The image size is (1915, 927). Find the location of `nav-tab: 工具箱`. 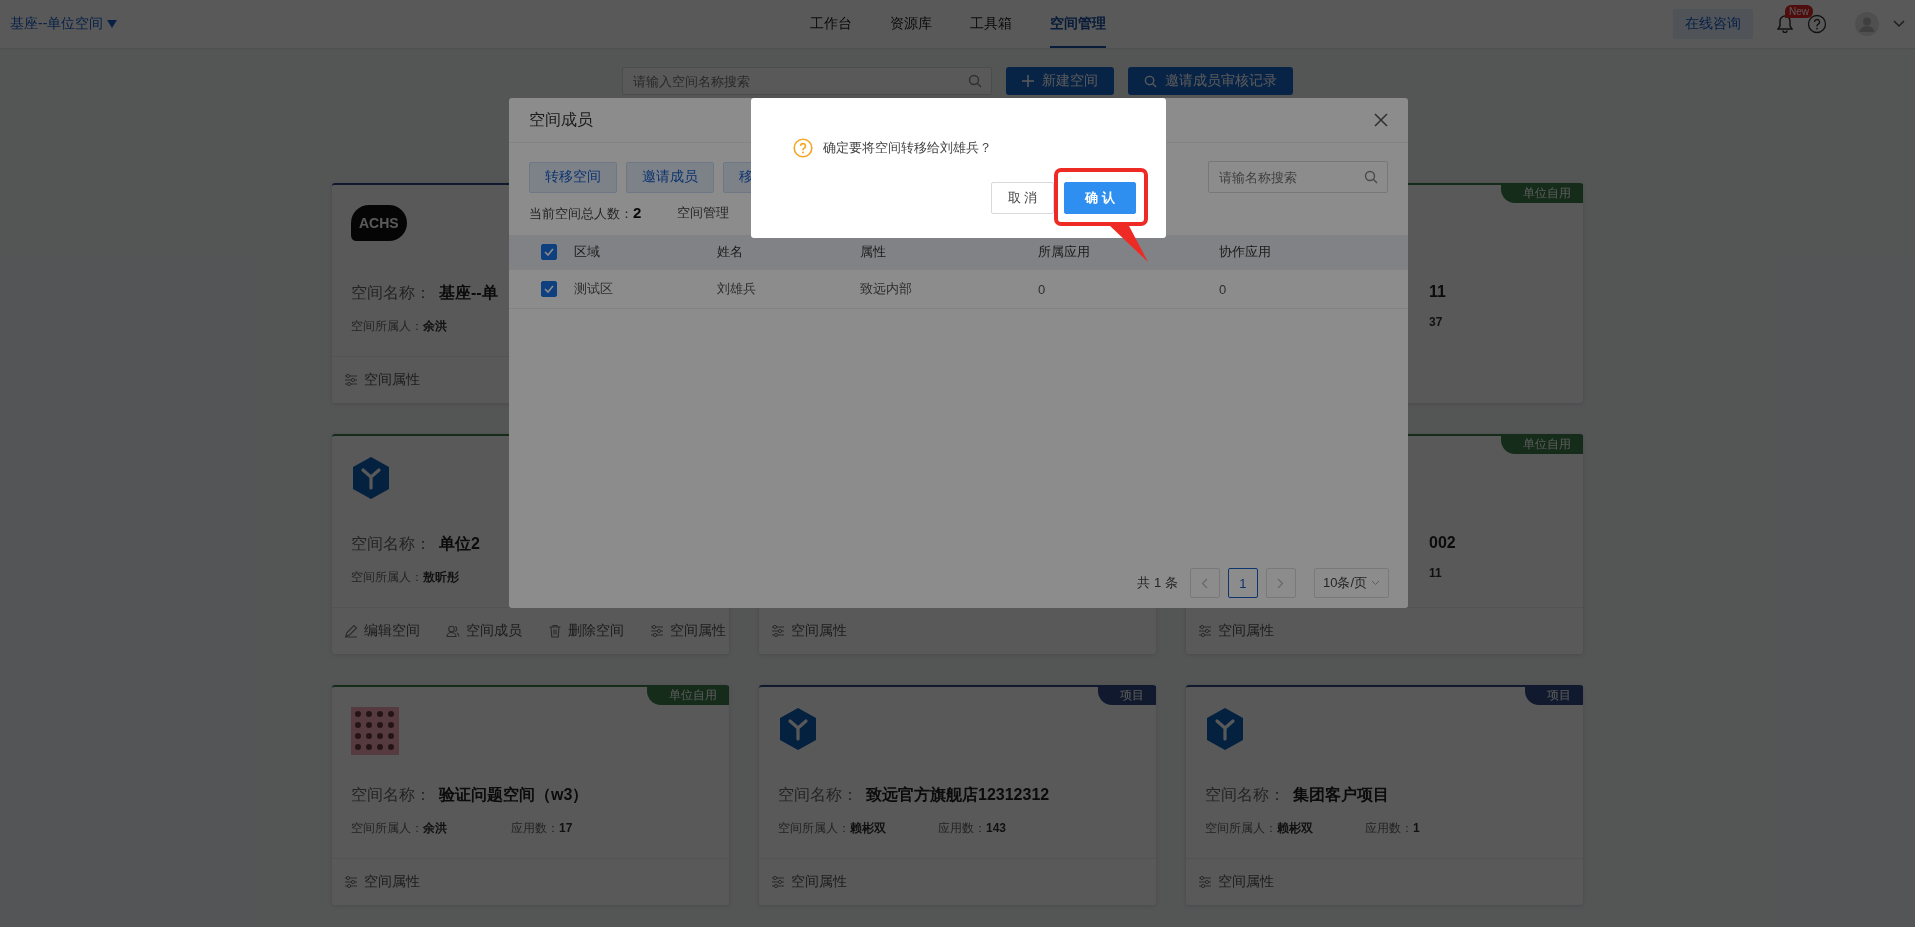

nav-tab: 工具箱 is located at coordinates (990, 24).